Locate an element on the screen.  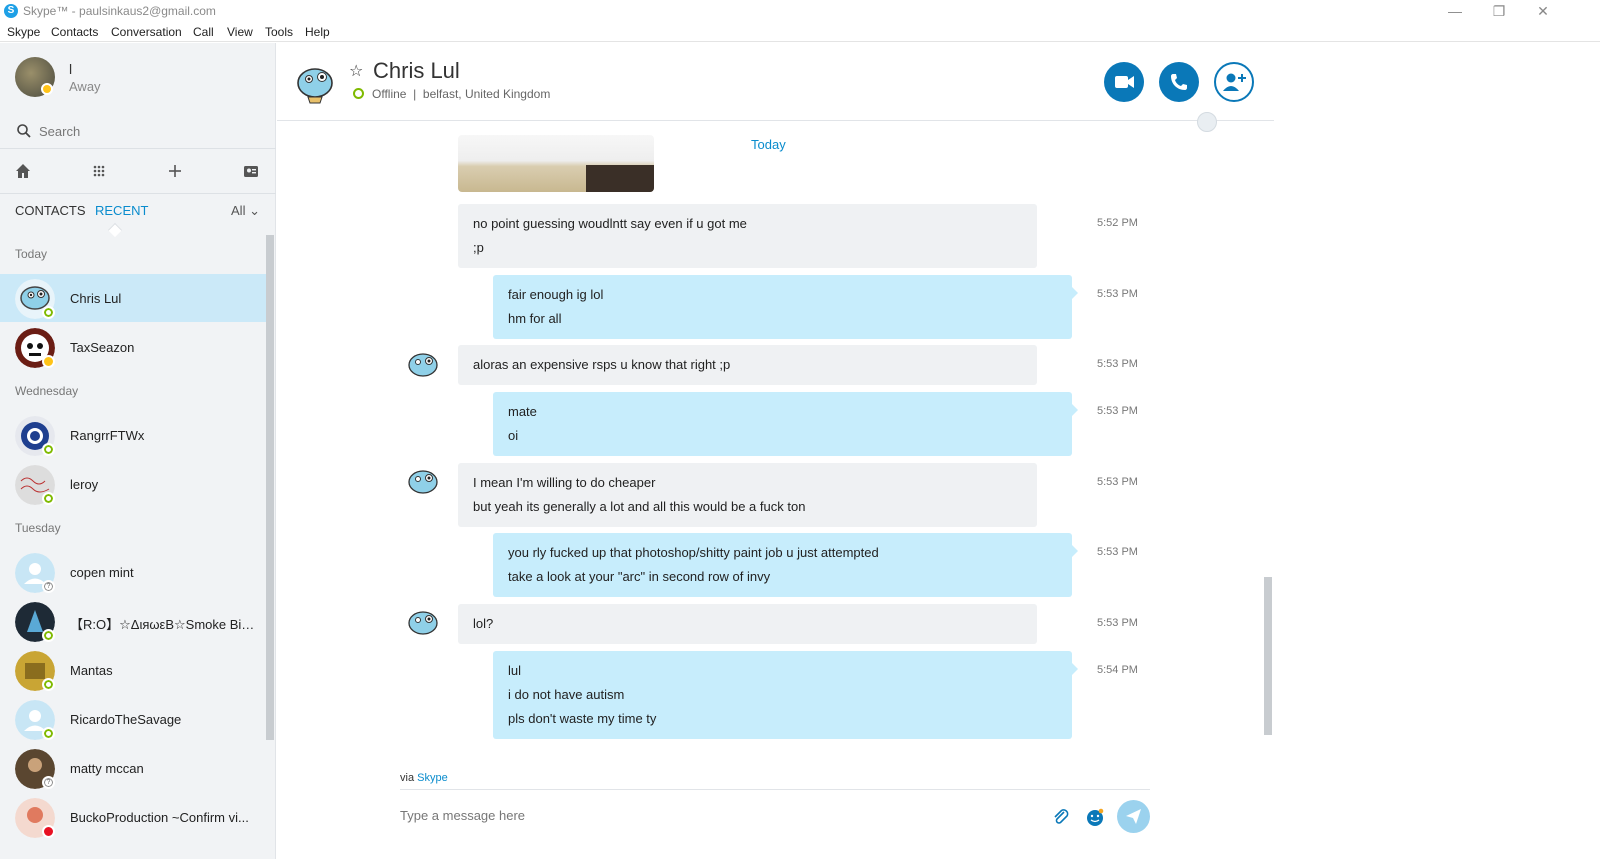
message-line: lul is located at coordinates (515, 670).